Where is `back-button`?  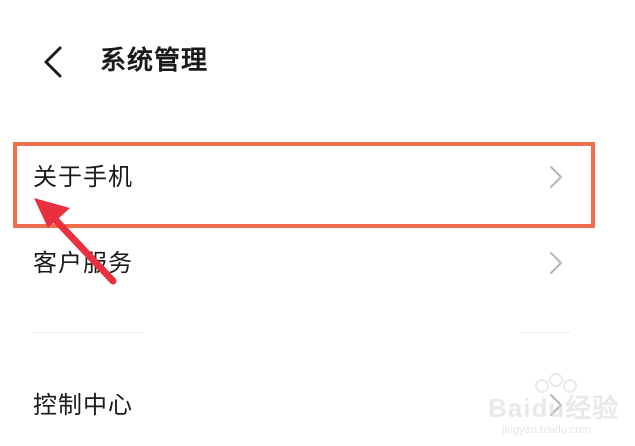
back-button is located at coordinates (52, 62).